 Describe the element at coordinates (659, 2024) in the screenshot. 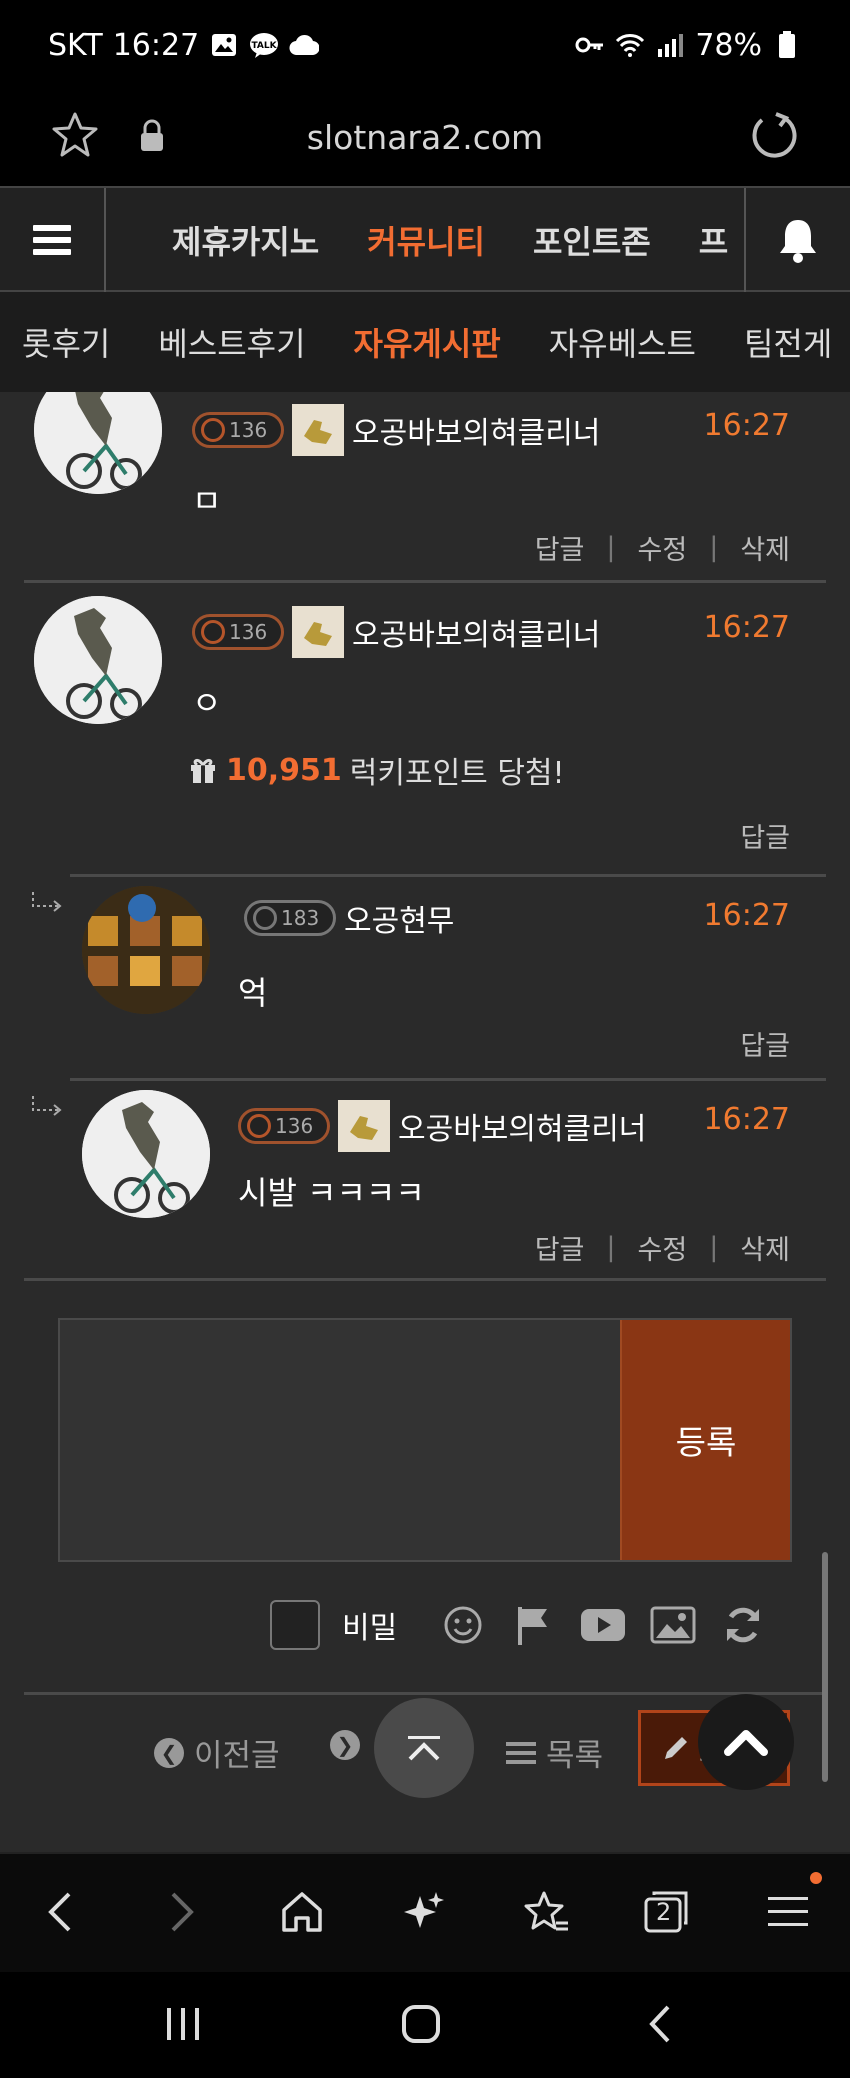

I see `back-nav-icon` at that location.